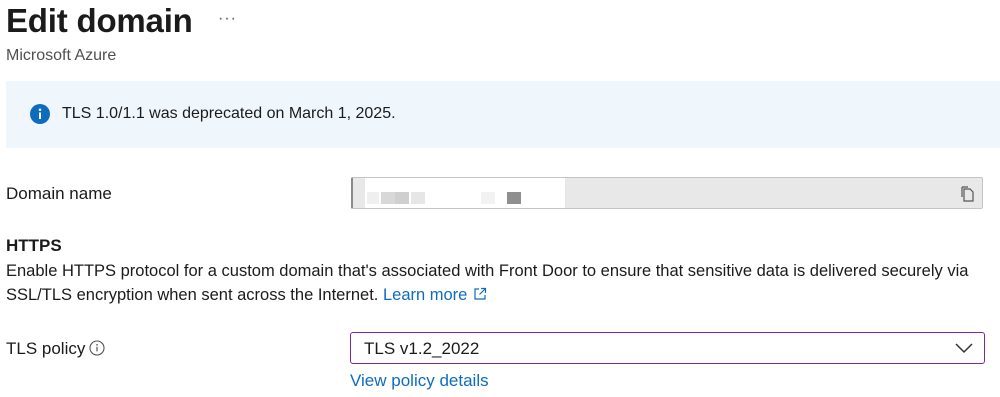 The height and width of the screenshot is (397, 1000). What do you see at coordinates (227, 19) in the screenshot?
I see `more-options-button: ···` at bounding box center [227, 19].